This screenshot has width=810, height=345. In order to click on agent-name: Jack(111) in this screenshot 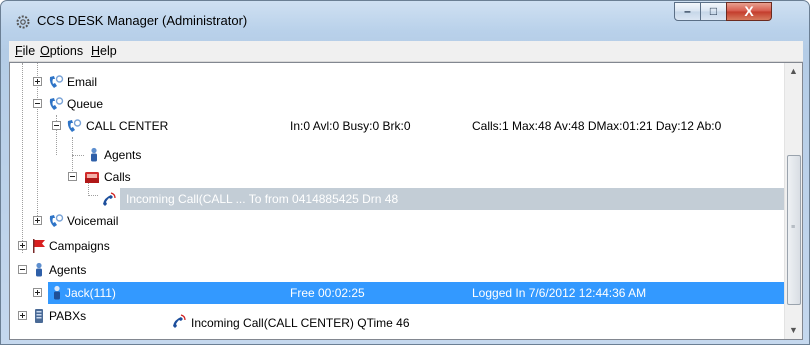, I will do `click(90, 293)`.